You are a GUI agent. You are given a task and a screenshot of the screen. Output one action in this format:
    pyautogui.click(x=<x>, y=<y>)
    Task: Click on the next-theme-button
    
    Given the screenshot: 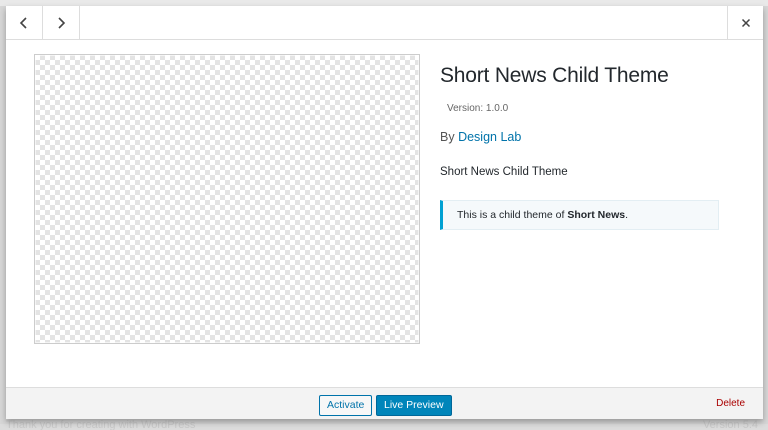 What is the action you would take?
    pyautogui.click(x=61, y=23)
    